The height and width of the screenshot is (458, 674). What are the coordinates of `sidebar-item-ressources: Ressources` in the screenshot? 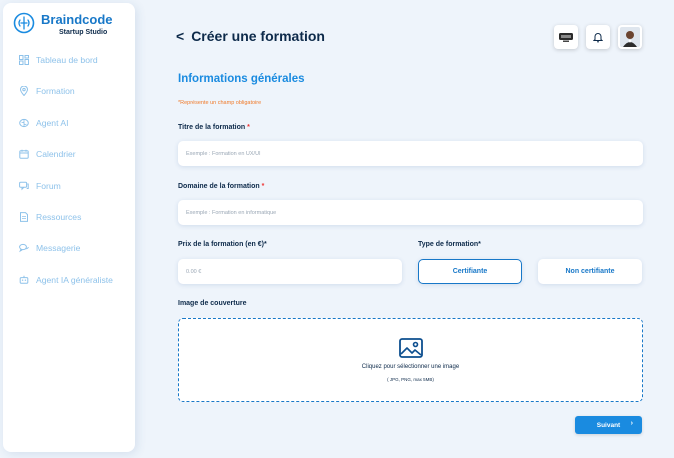 It's located at (78, 217).